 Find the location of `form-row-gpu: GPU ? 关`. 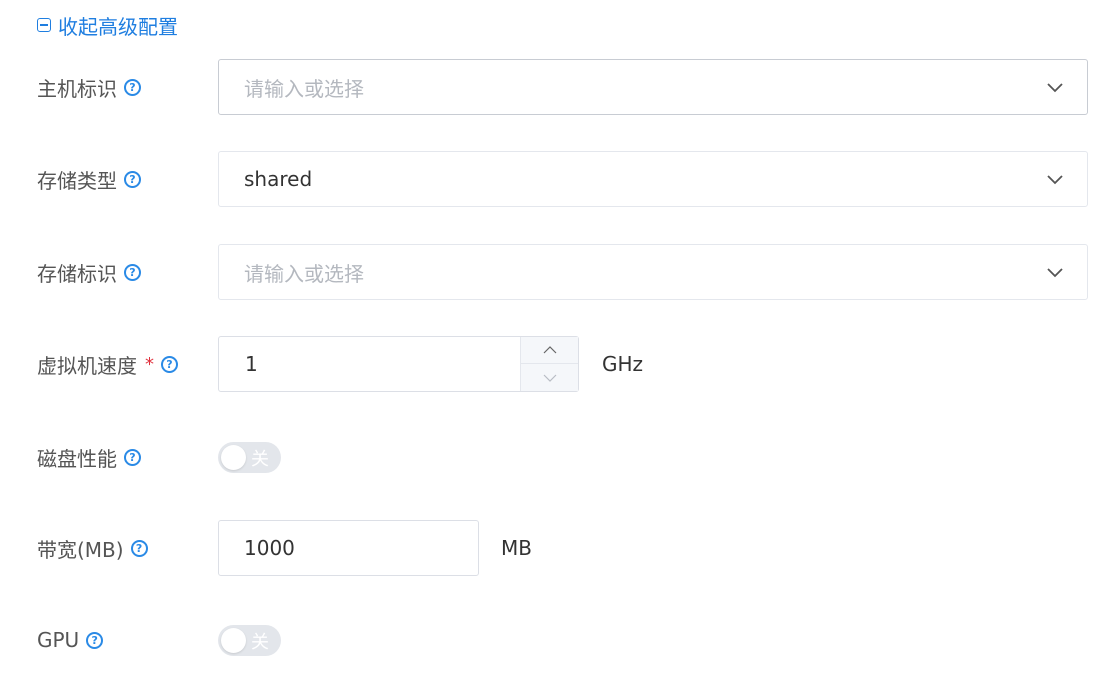

form-row-gpu: GPU ? 关 is located at coordinates (557, 640).